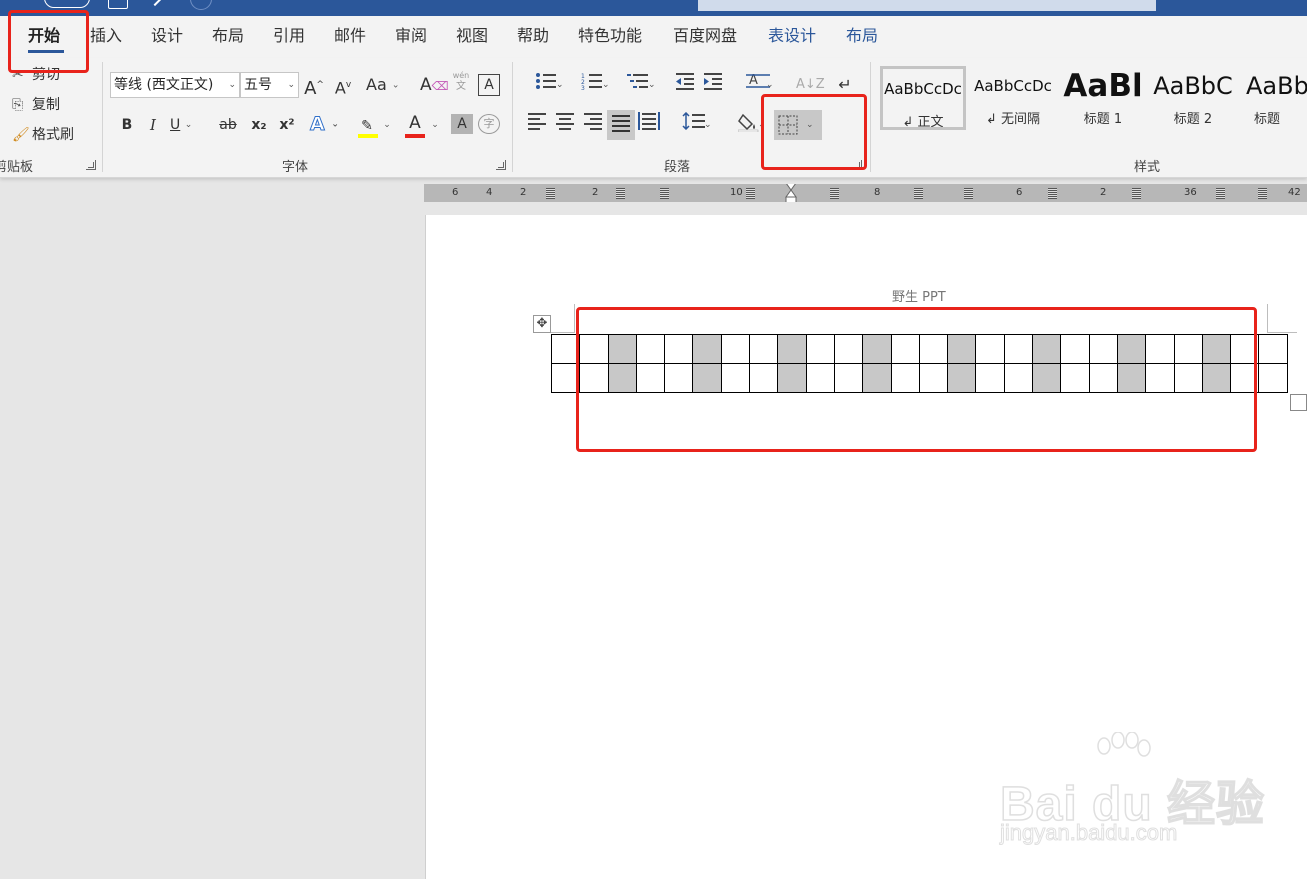 Image resolution: width=1307 pixels, height=879 pixels. I want to click on tab-layout: 布局, so click(228, 36).